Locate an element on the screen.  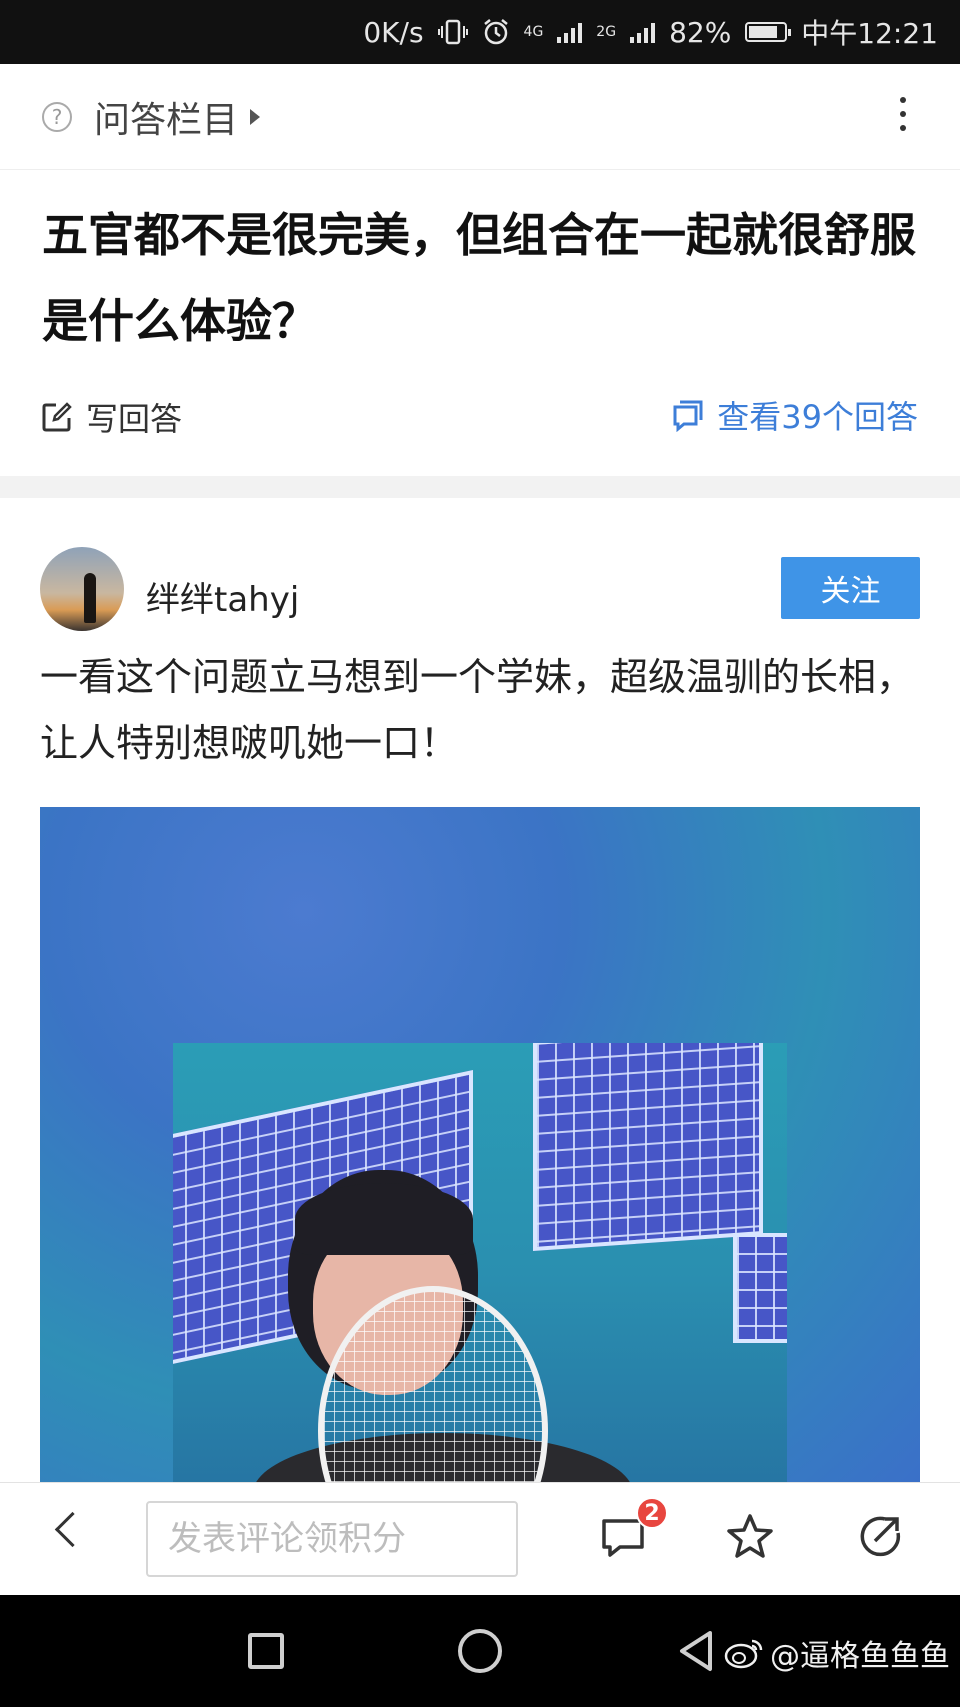
more-options-icon is located at coordinates (903, 114).